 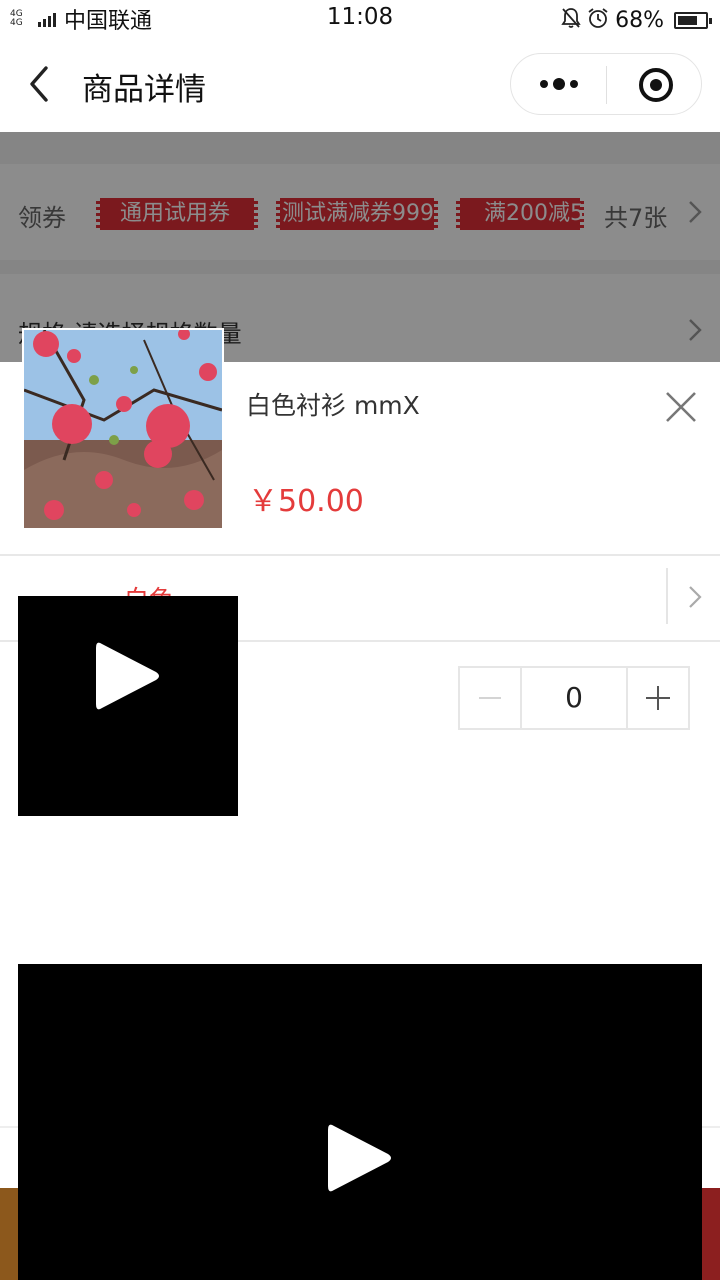 I want to click on product-image, so click(x=123, y=429).